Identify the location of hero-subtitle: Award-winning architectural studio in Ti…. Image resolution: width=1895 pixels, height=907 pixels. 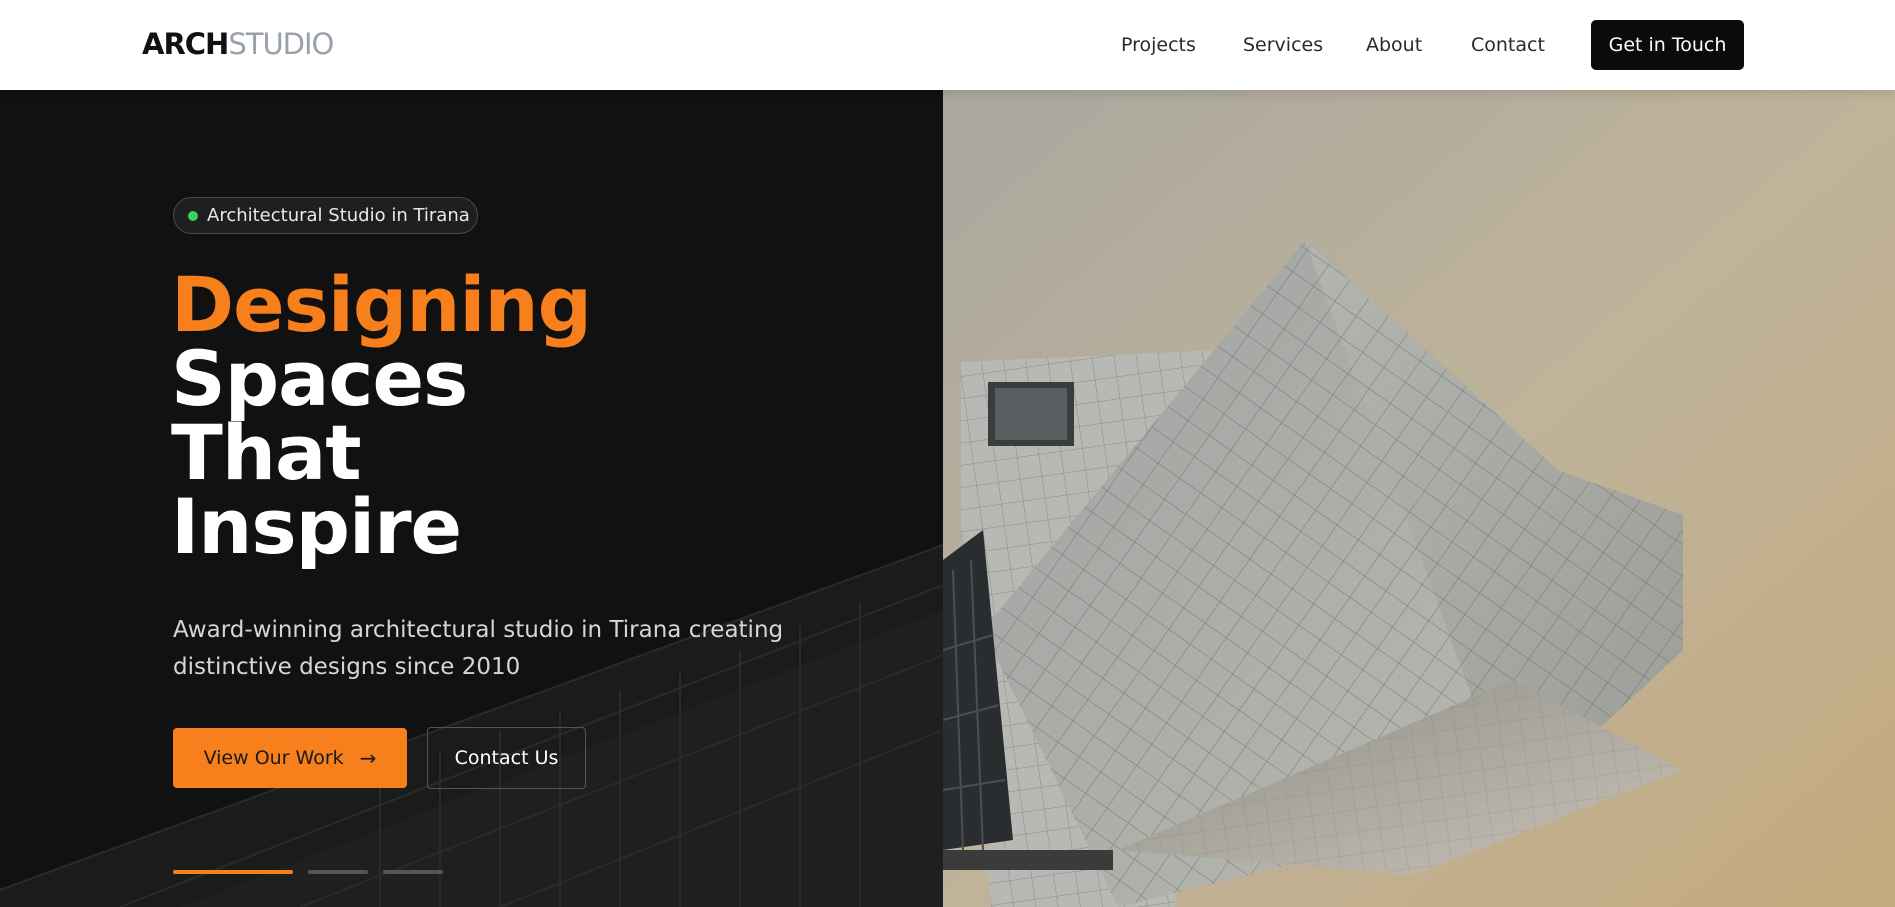
(478, 648).